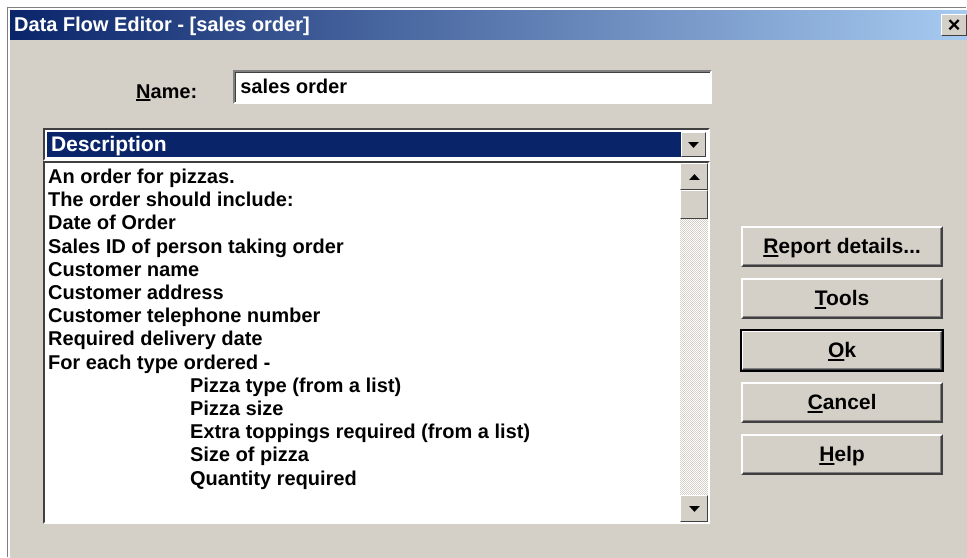 The height and width of the screenshot is (558, 967). Describe the element at coordinates (162, 25) in the screenshot. I see `window-title: Data Flow Editor - [sales order]` at that location.